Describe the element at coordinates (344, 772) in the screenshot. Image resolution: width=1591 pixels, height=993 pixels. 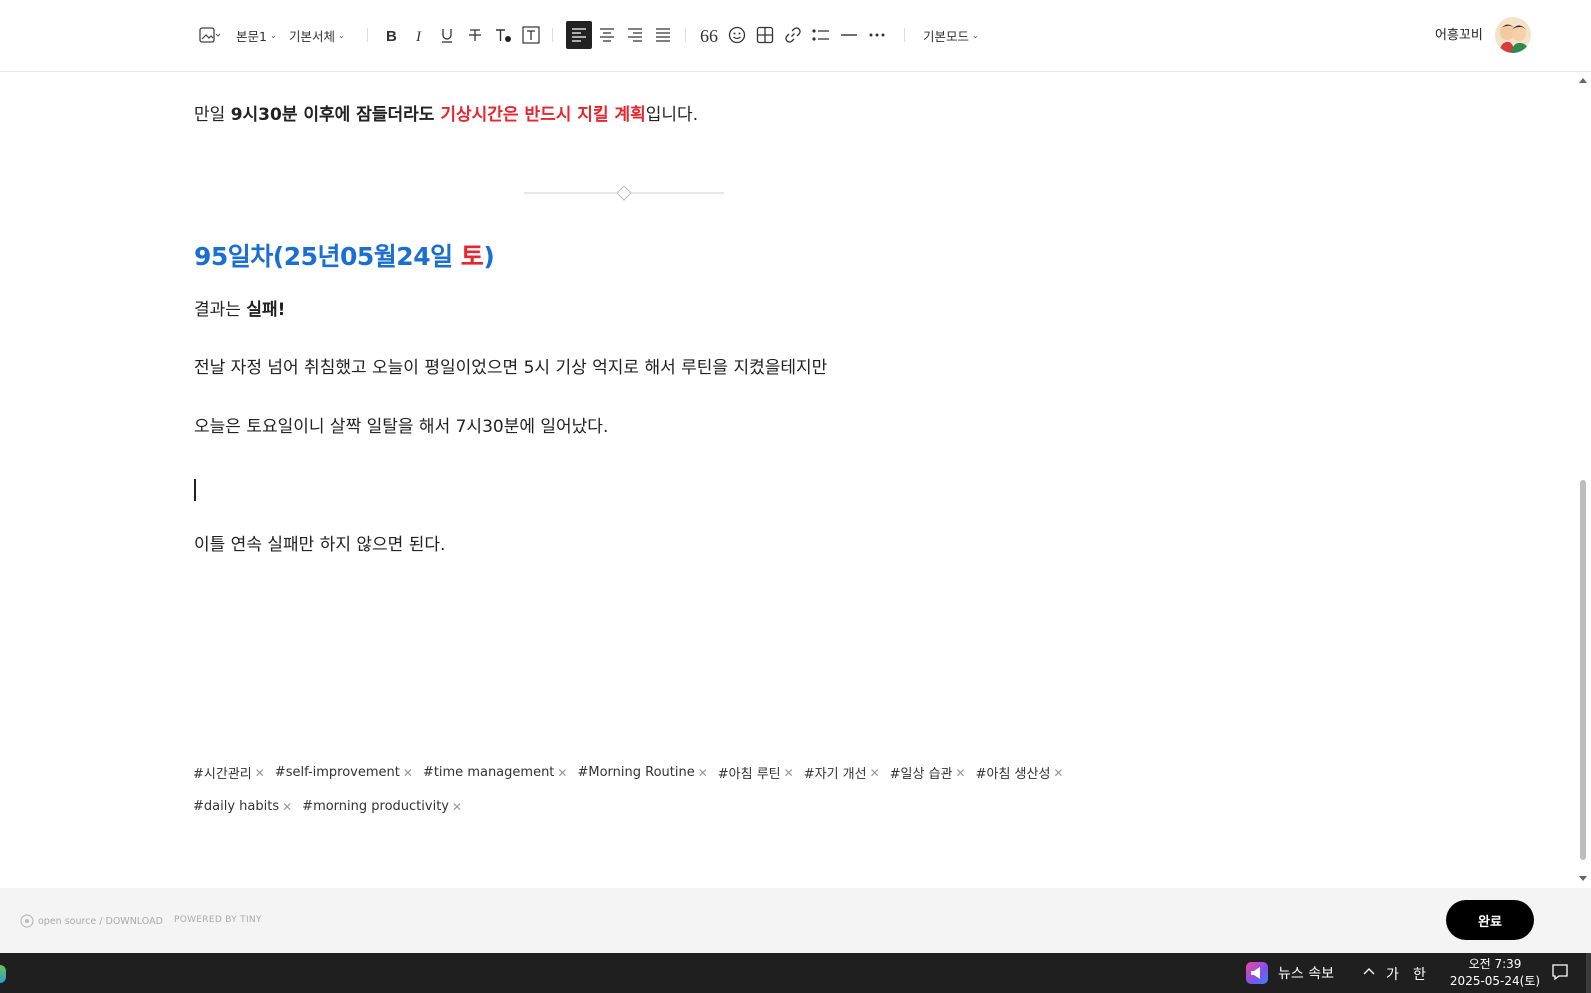
I see `tag-item: #self-improvement ✕` at that location.